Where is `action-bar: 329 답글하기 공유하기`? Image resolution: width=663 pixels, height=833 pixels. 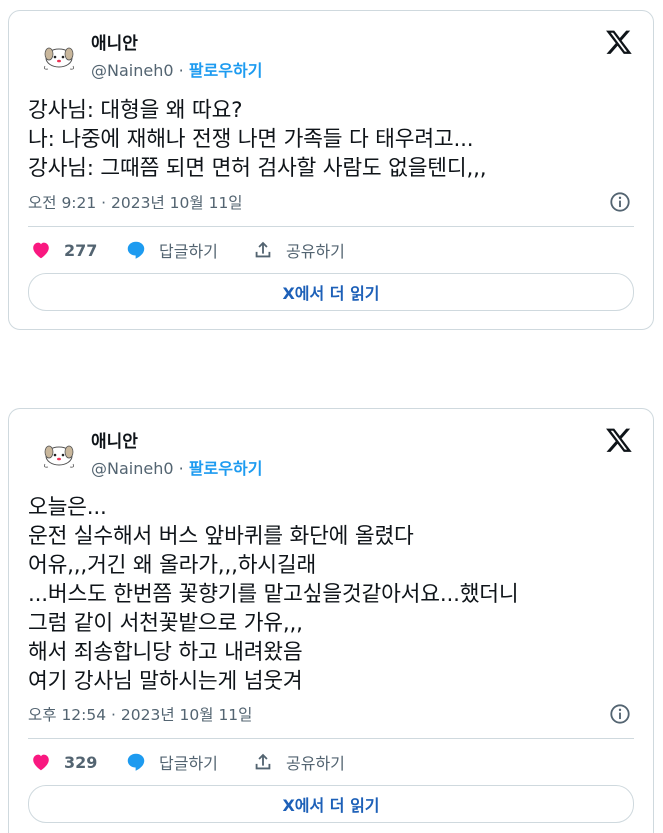 action-bar: 329 답글하기 공유하기 is located at coordinates (331, 762).